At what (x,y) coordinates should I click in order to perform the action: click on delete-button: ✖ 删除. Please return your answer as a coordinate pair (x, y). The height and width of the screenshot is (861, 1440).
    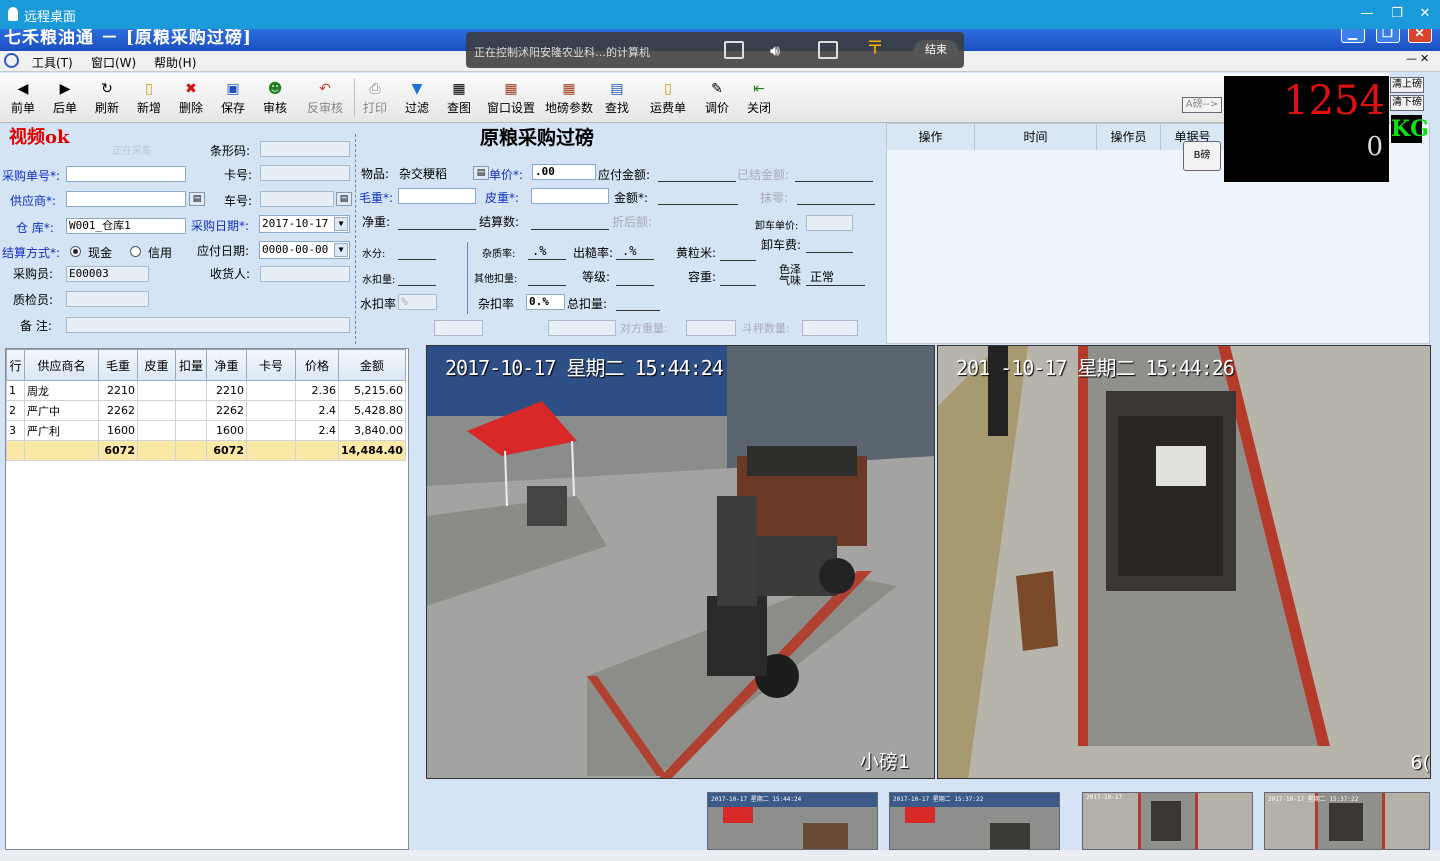
    Looking at the image, I should click on (191, 97).